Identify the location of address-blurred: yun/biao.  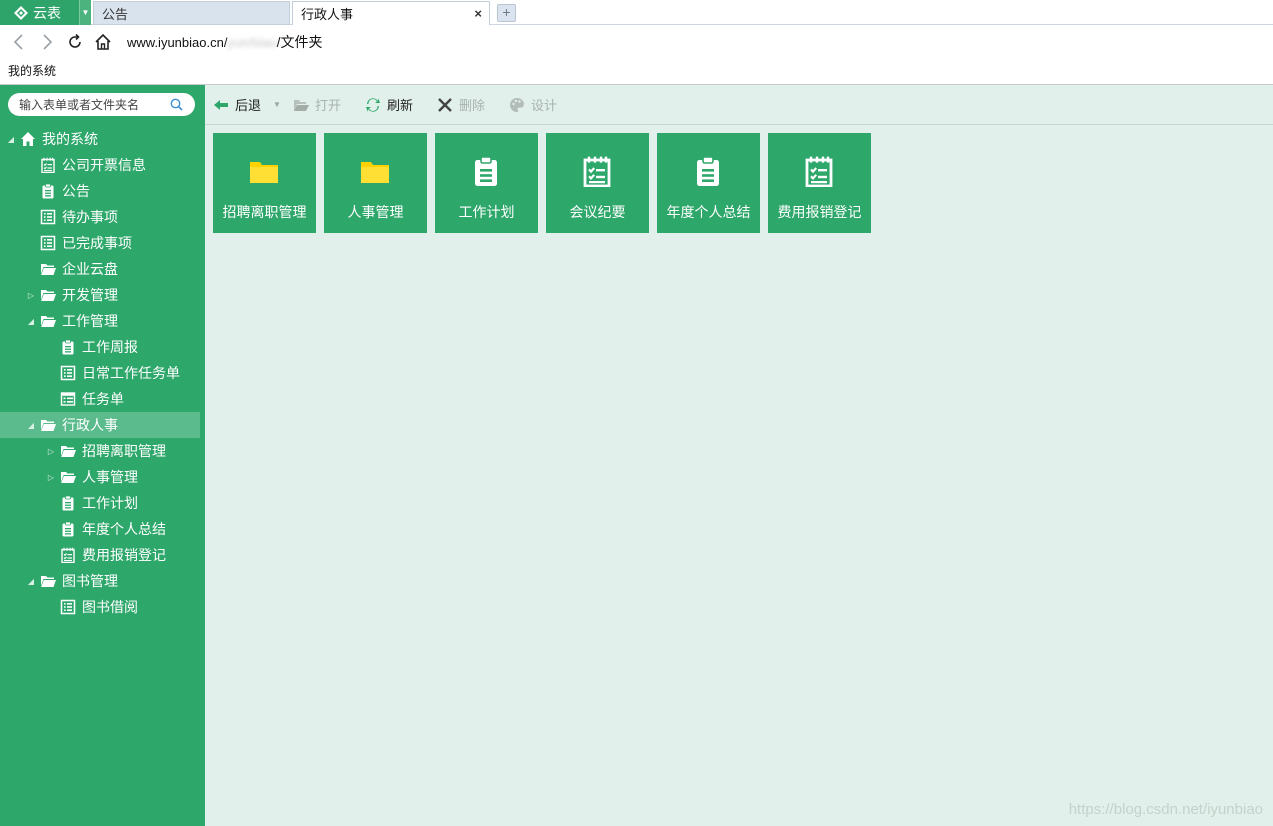
(252, 42).